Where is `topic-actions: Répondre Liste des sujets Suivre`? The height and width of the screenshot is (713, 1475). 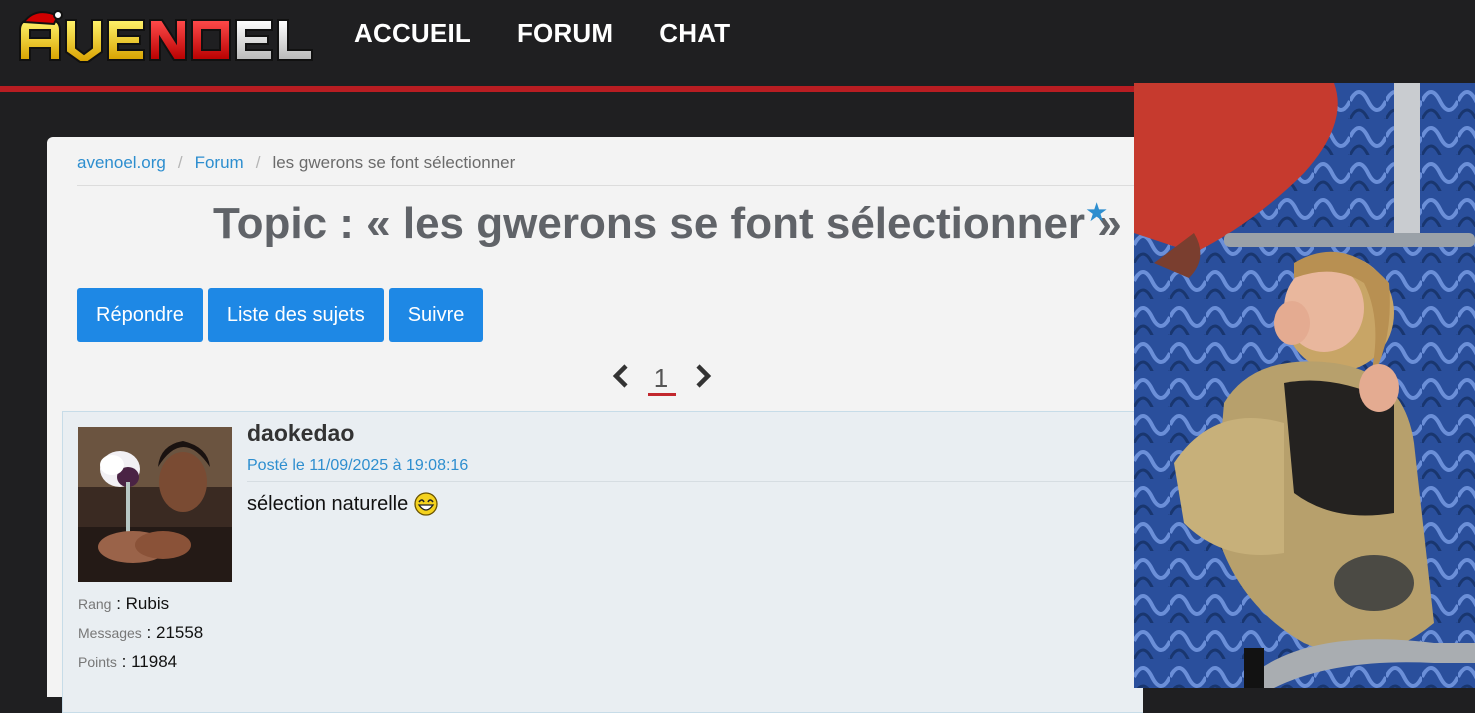 topic-actions: Répondre Liste des sujets Suivre is located at coordinates (280, 315).